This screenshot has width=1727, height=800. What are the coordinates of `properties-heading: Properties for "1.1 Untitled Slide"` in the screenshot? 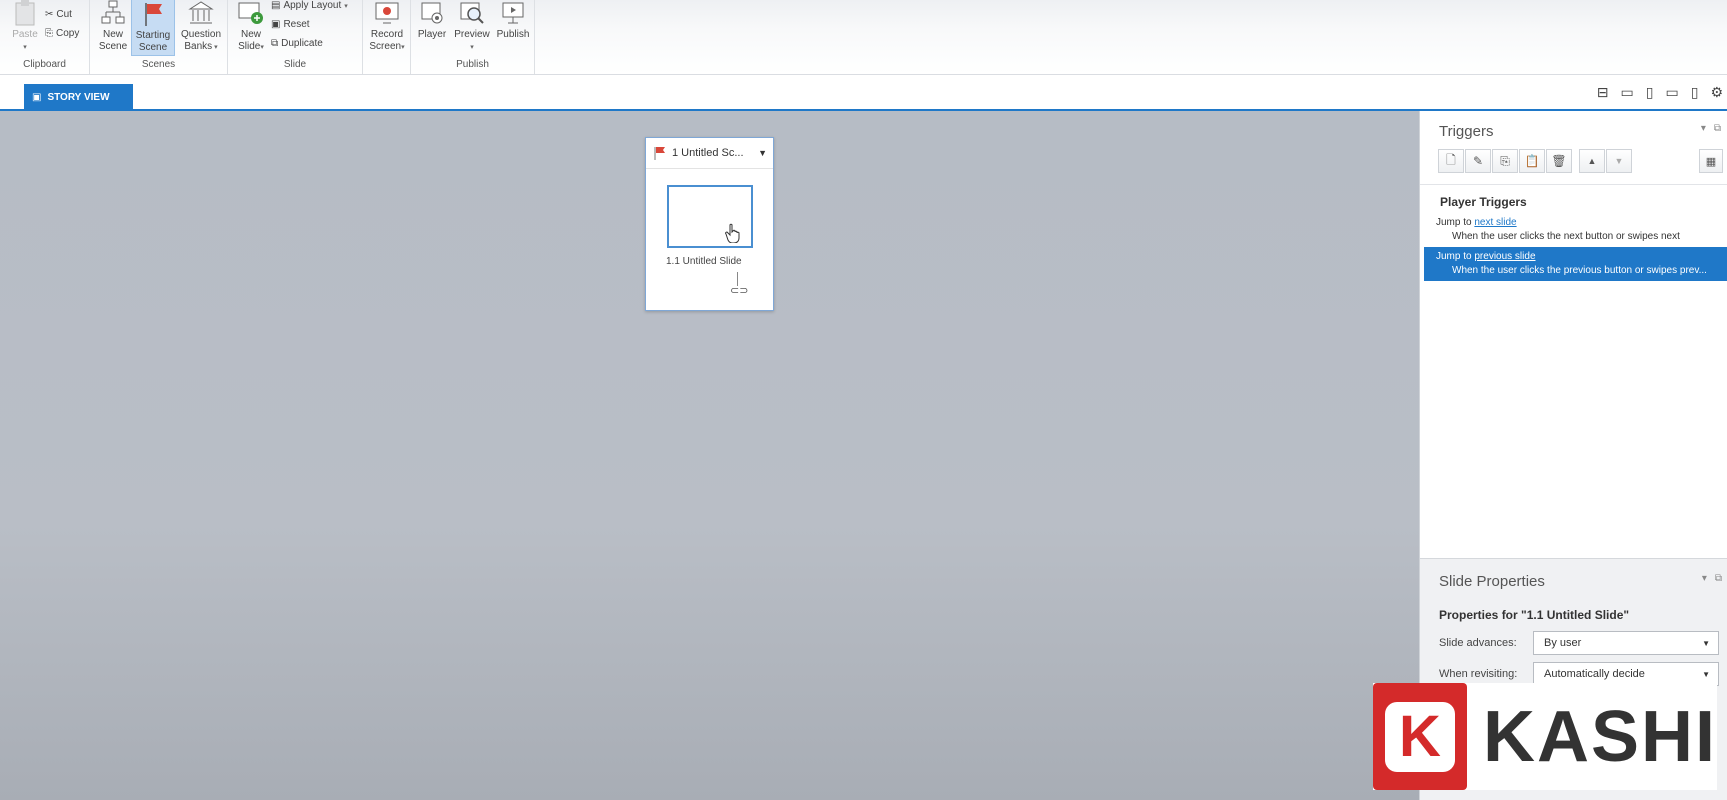 It's located at (1534, 615).